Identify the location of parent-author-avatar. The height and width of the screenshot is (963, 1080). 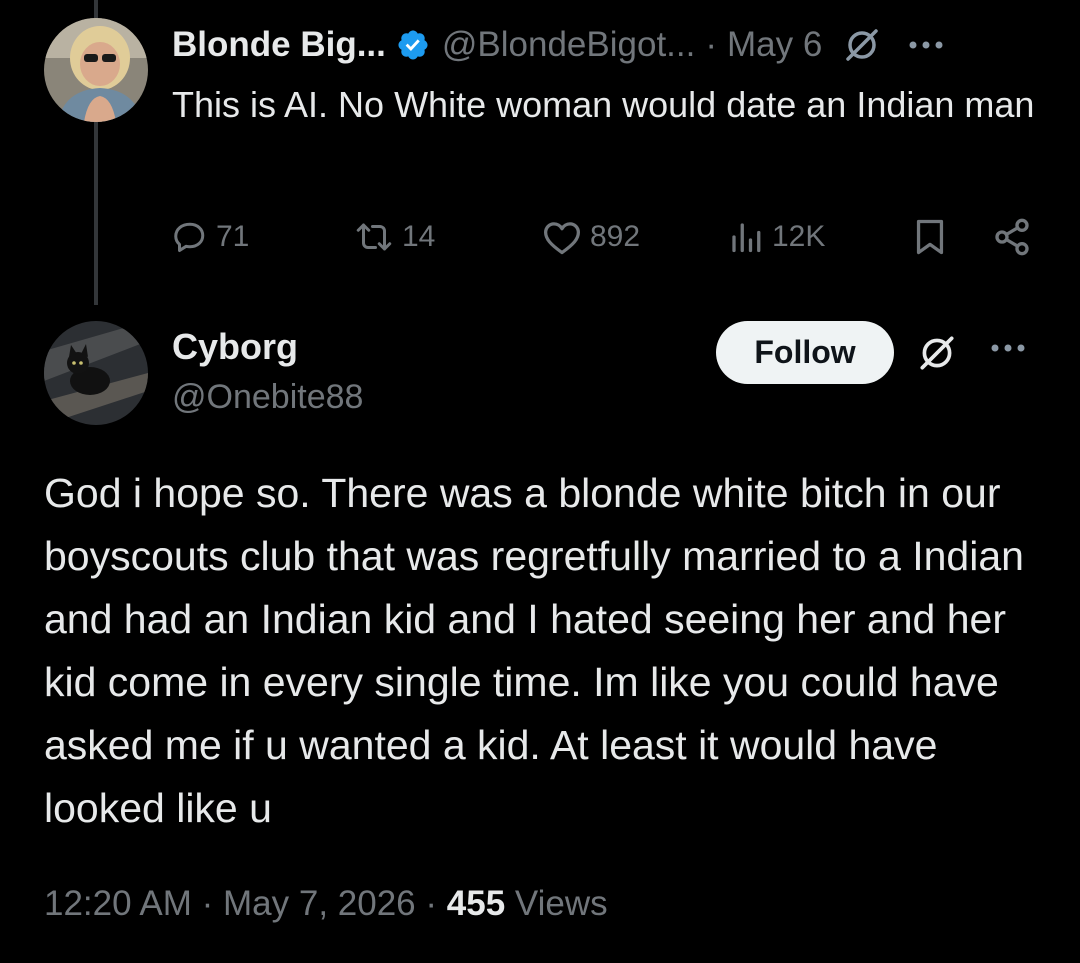
(96, 70).